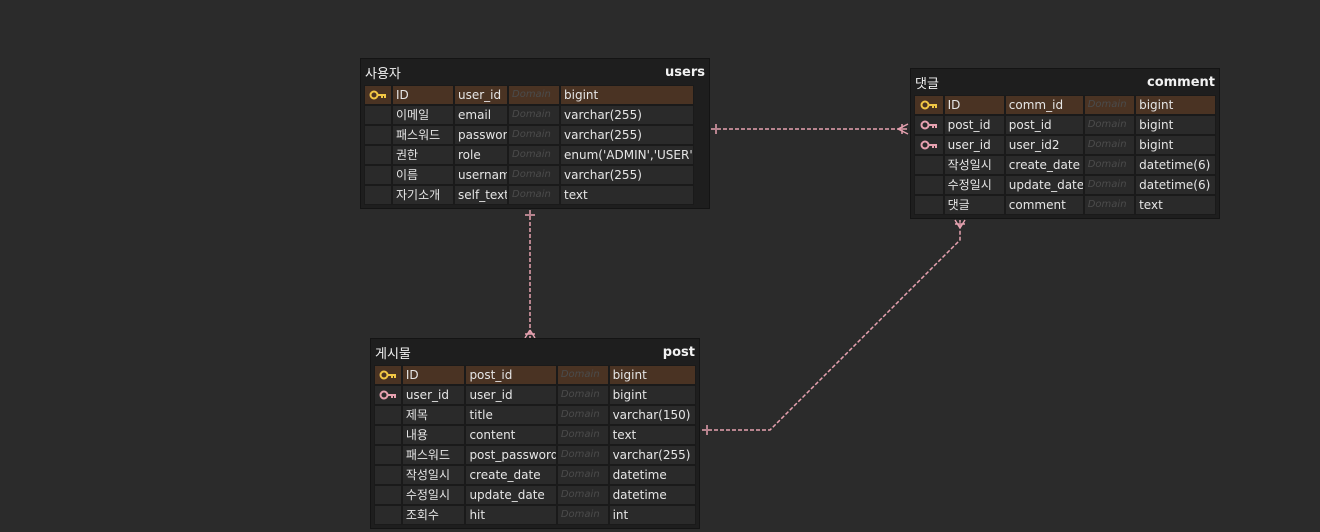 The height and width of the screenshot is (532, 1320). I want to click on column-row-password: 패스워드passwordDomainvarchar(255), so click(535, 135).